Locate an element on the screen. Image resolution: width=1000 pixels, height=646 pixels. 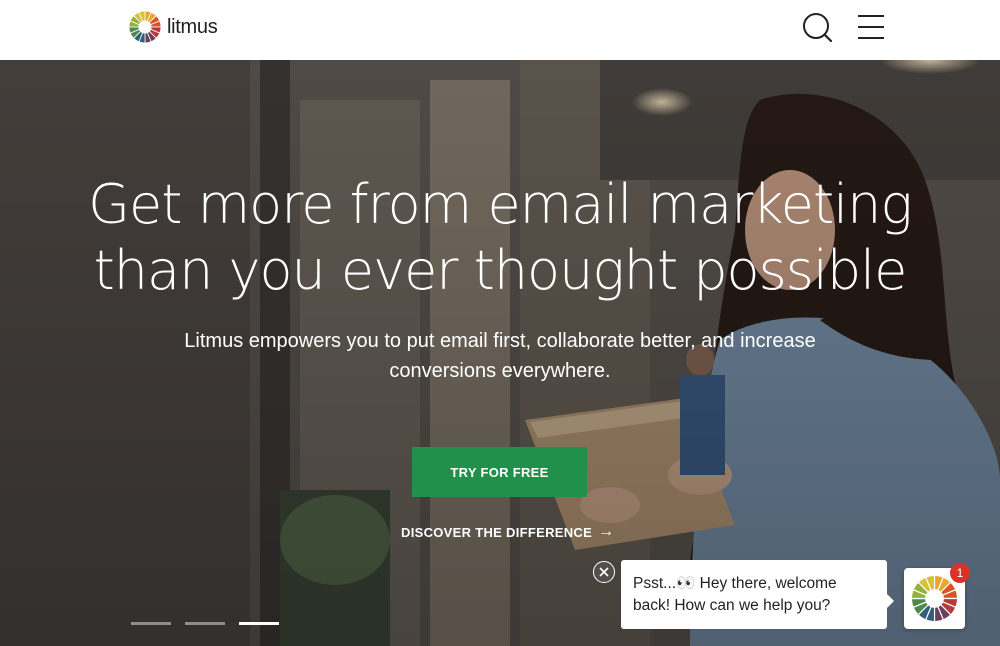
litmus-logo: litmus is located at coordinates (173, 27).